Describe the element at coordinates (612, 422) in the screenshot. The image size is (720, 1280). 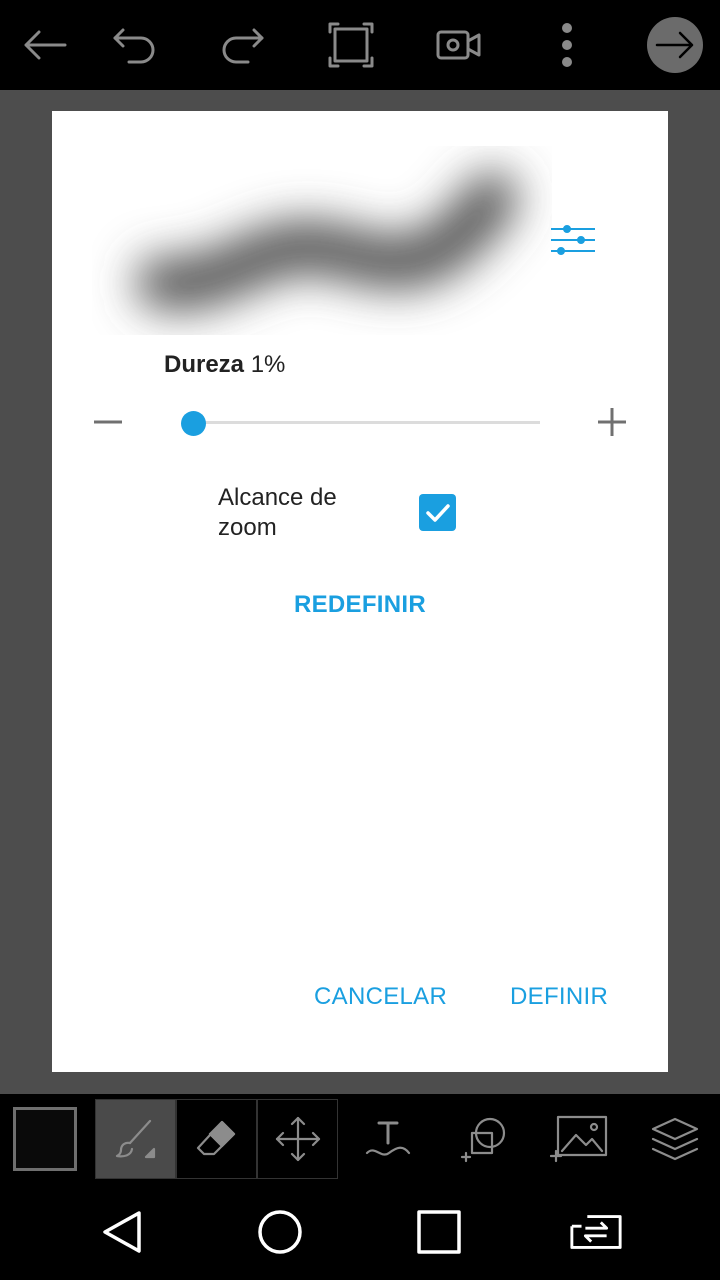
I see `increase-hardness-button` at that location.